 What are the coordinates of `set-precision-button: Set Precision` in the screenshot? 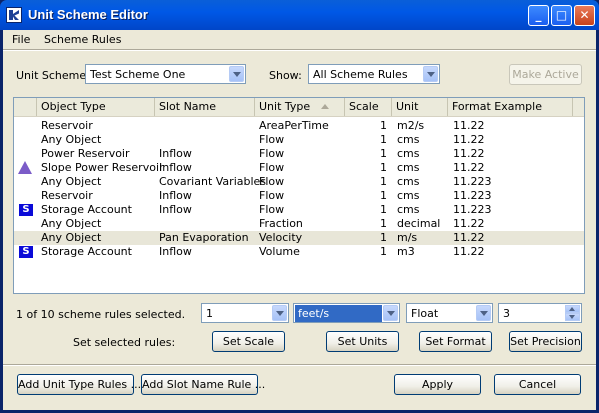 It's located at (545, 341).